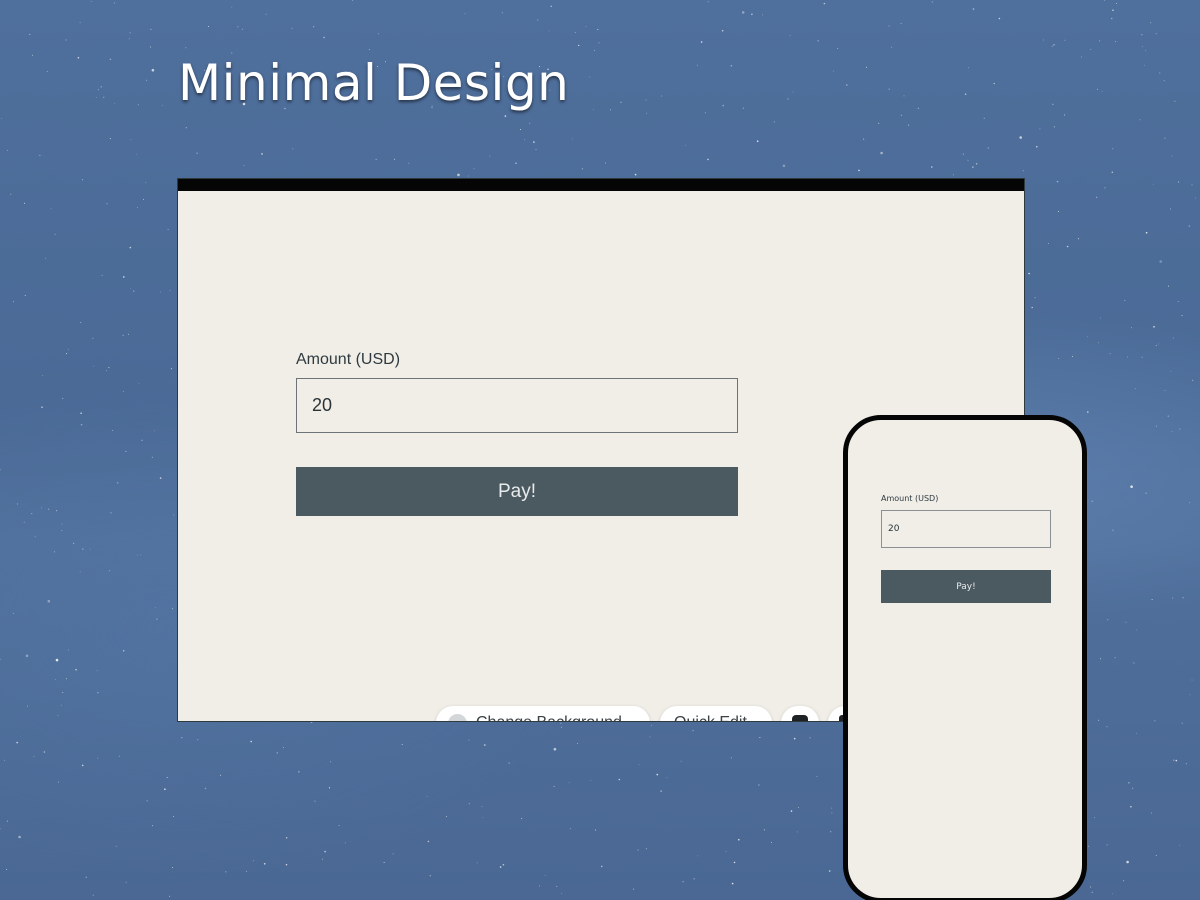  What do you see at coordinates (800, 718) in the screenshot?
I see `theme-icon` at bounding box center [800, 718].